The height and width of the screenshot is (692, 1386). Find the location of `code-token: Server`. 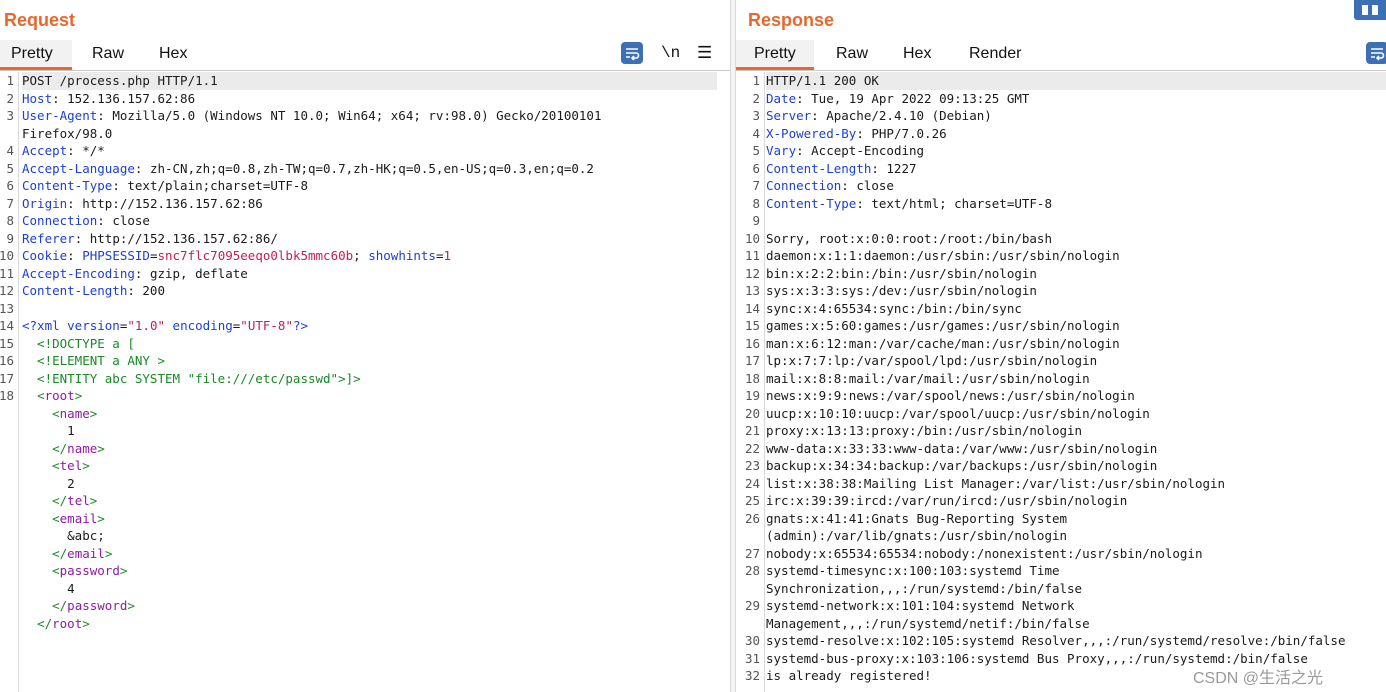

code-token: Server is located at coordinates (789, 115).